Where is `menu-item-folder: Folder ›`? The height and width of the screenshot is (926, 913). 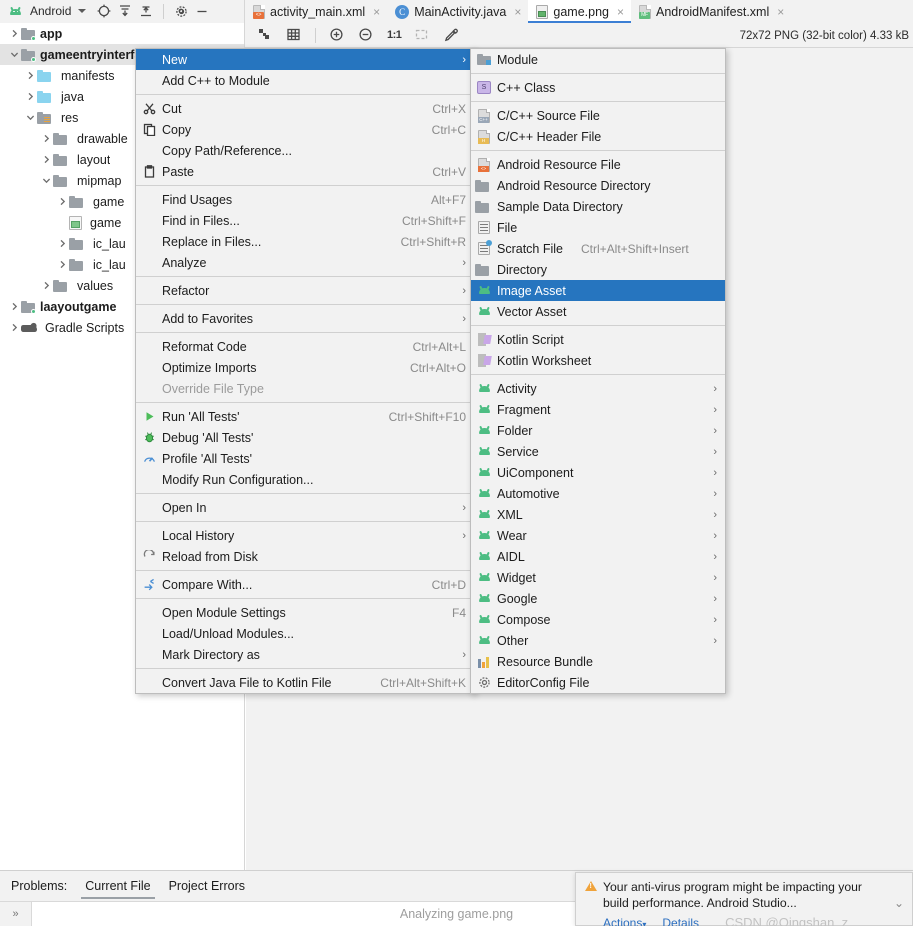 menu-item-folder: Folder › is located at coordinates (598, 430).